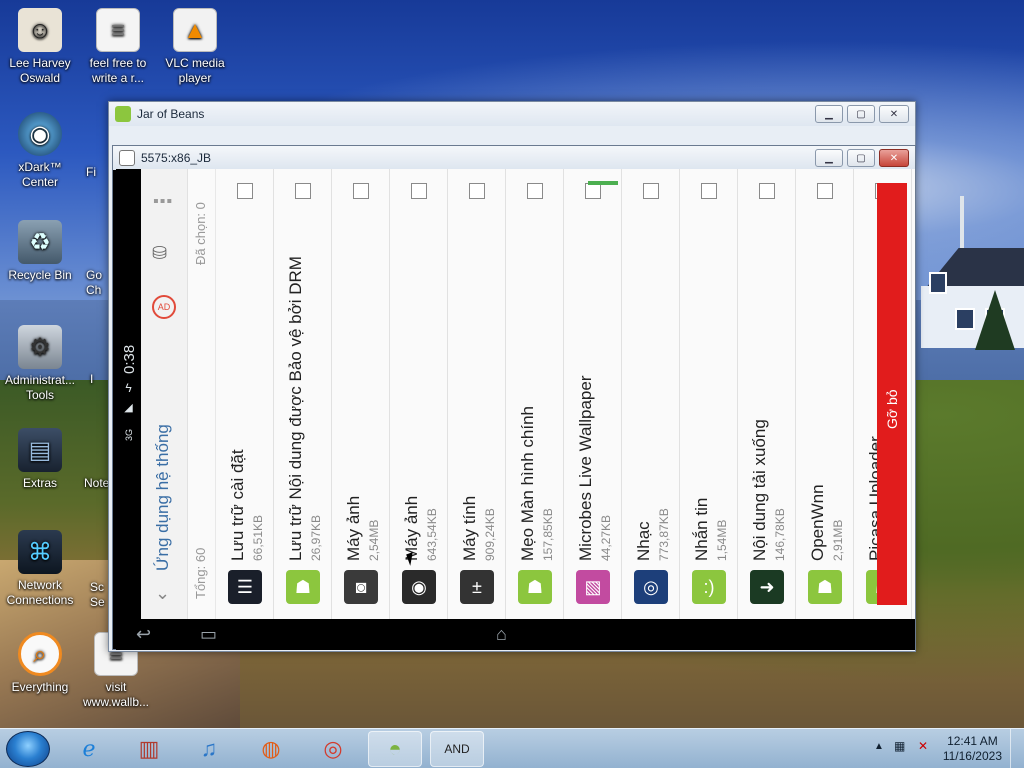  Describe the element at coordinates (295, 408) in the screenshot. I see `app-name: Lưu trữ Nội dung được Bảo vệ bởi DRM` at that location.